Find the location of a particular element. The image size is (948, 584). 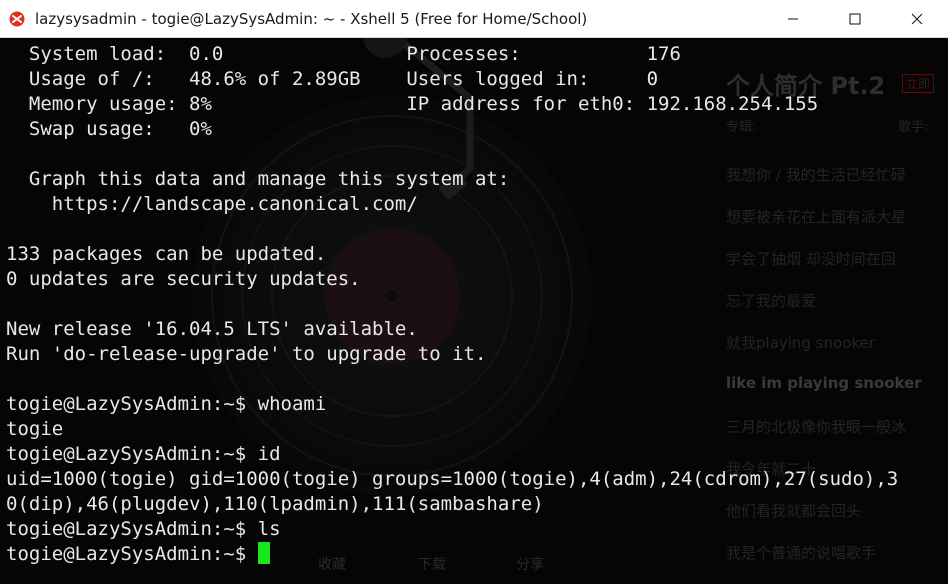

terminal-line: System load: 0.0 Processes: 176 is located at coordinates (476, 54).